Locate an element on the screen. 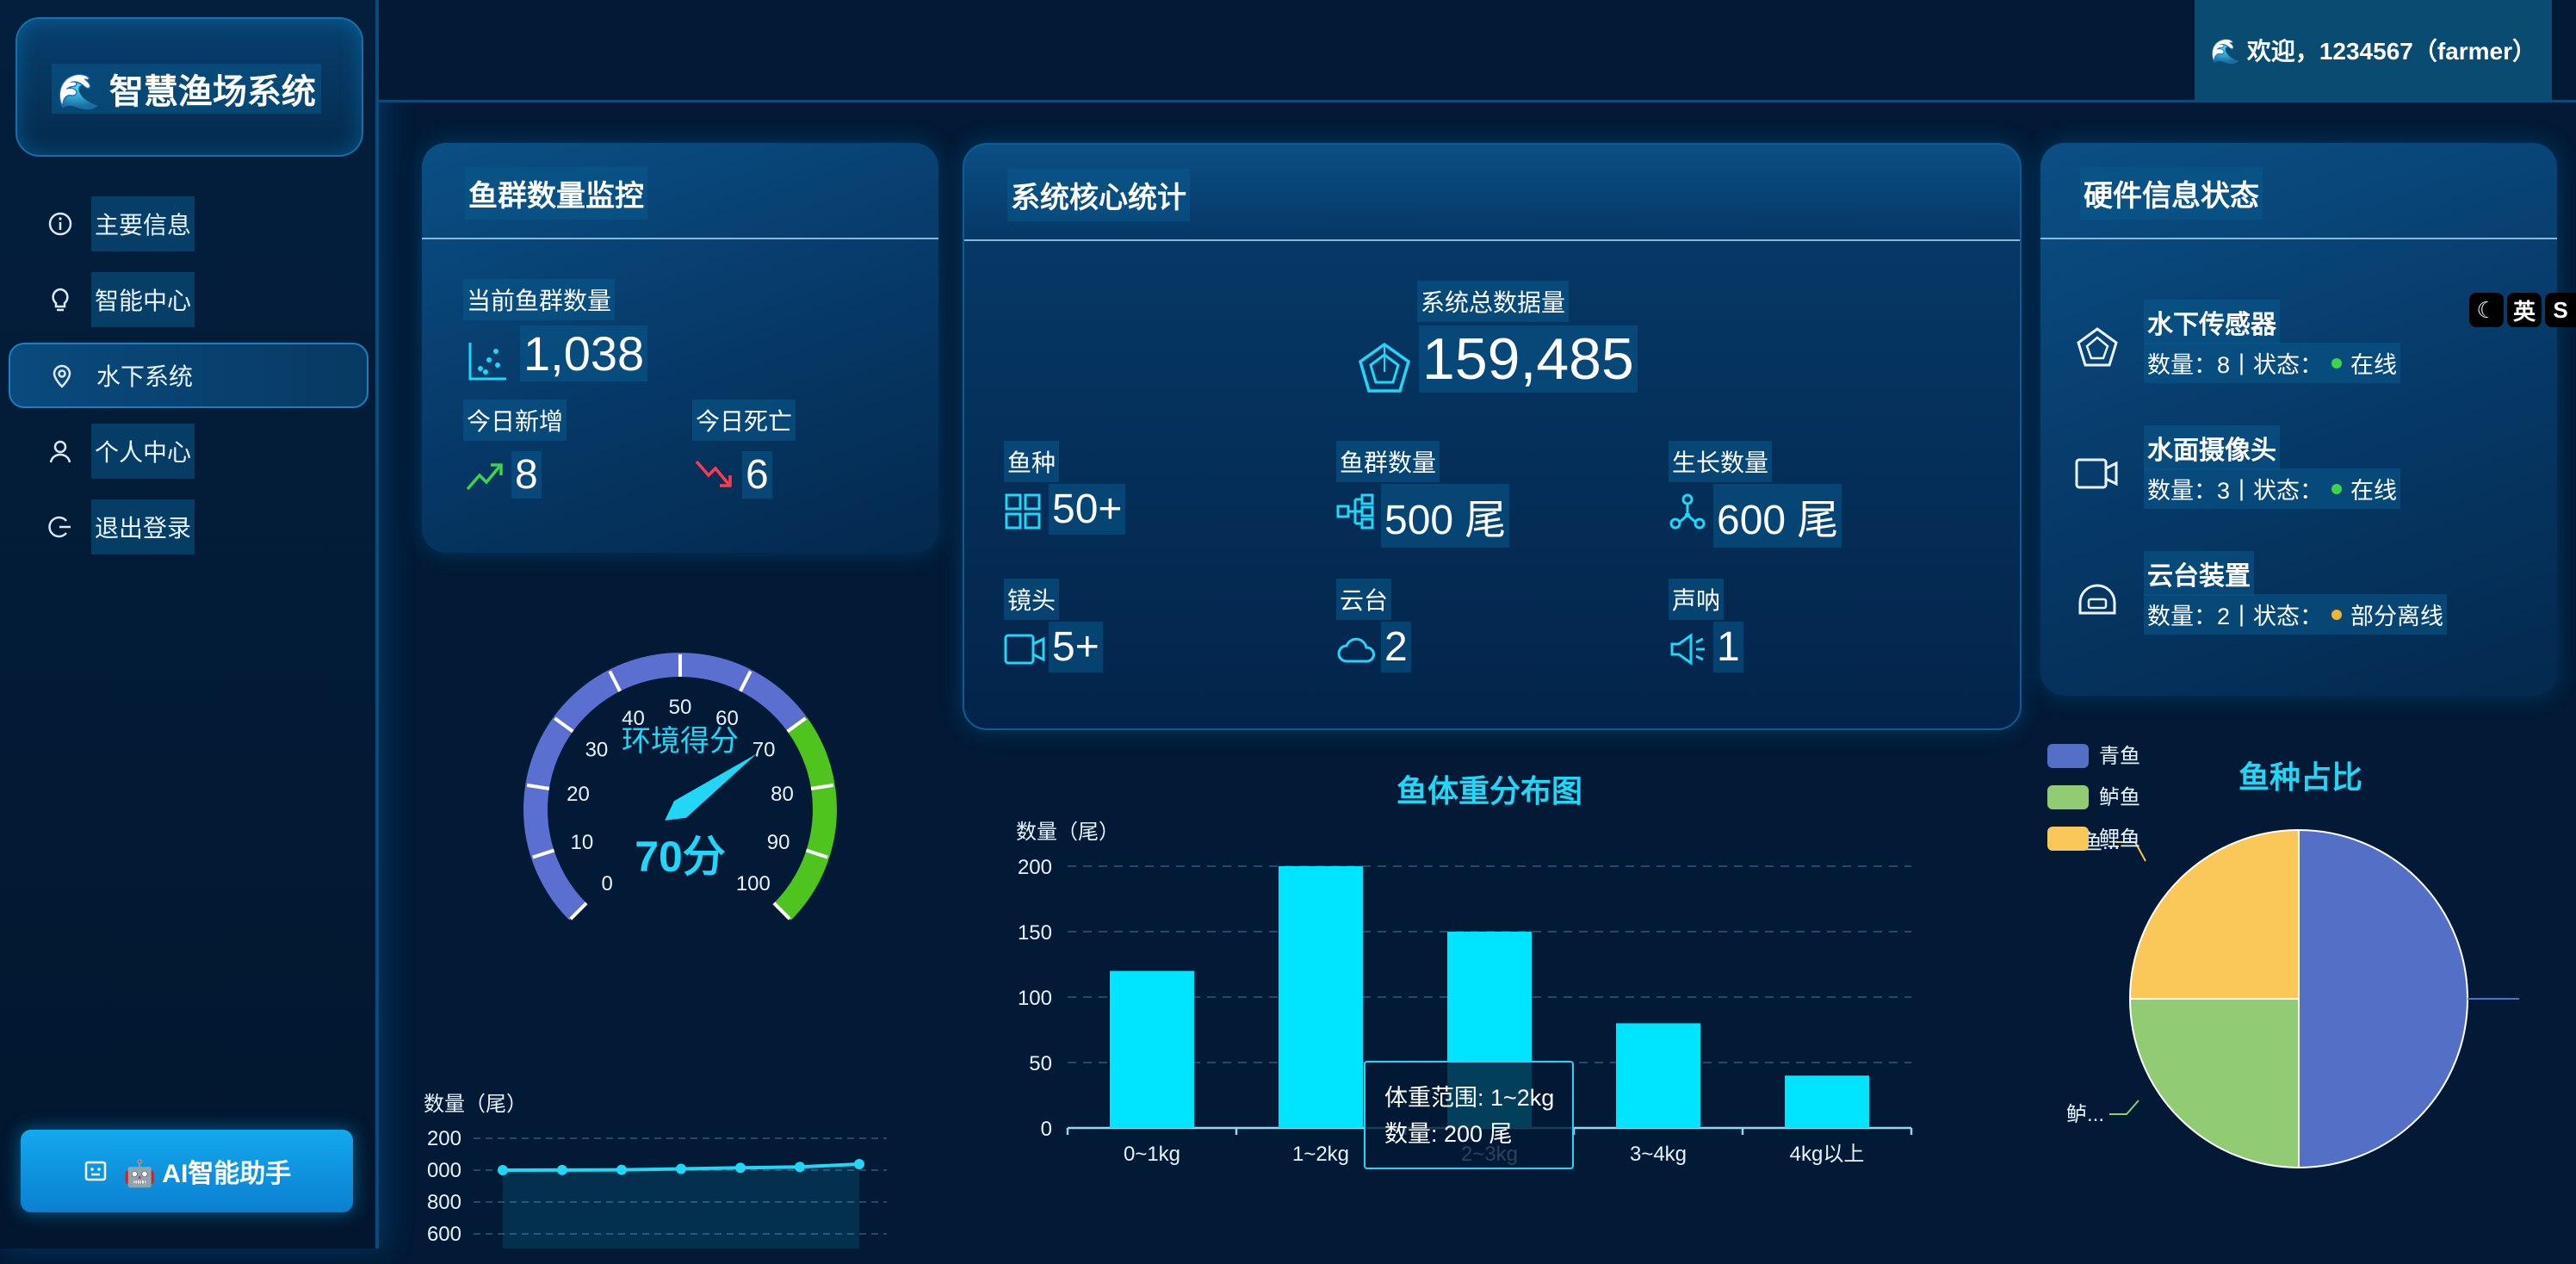 Image resolution: width=2576 pixels, height=1264 pixels. x-tick-label: 0~1kg is located at coordinates (1152, 1154).